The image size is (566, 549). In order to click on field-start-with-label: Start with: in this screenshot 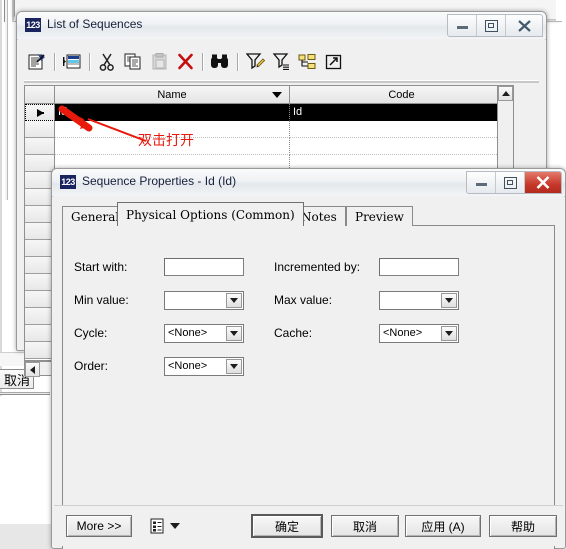, I will do `click(101, 267)`.